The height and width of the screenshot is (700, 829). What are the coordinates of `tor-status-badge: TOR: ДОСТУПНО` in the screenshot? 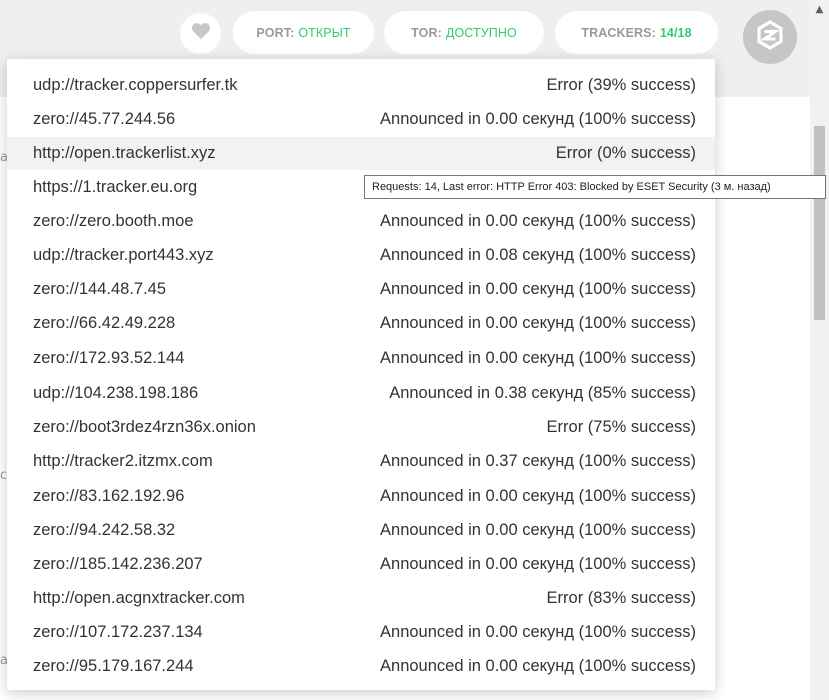 It's located at (464, 32).